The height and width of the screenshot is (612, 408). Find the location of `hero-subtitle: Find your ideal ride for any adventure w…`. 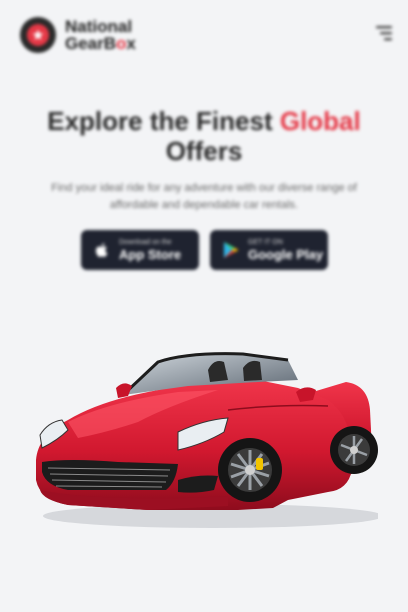

hero-subtitle: Find your ideal ride for any adventure w… is located at coordinates (204, 196).